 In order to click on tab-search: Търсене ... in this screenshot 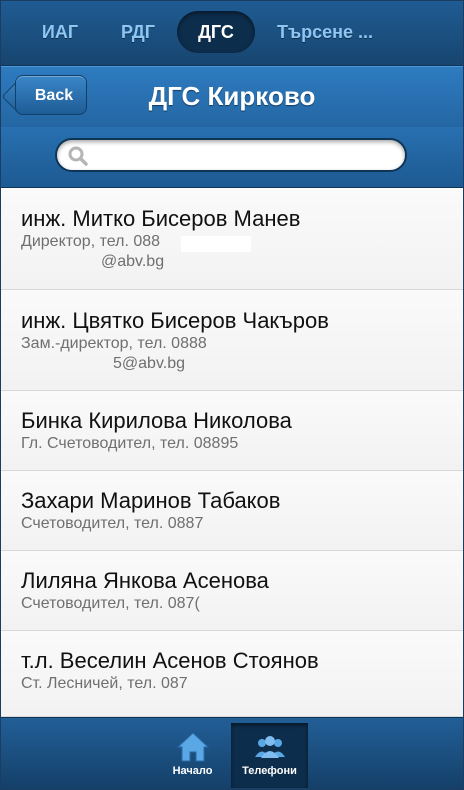, I will do `click(325, 32)`.